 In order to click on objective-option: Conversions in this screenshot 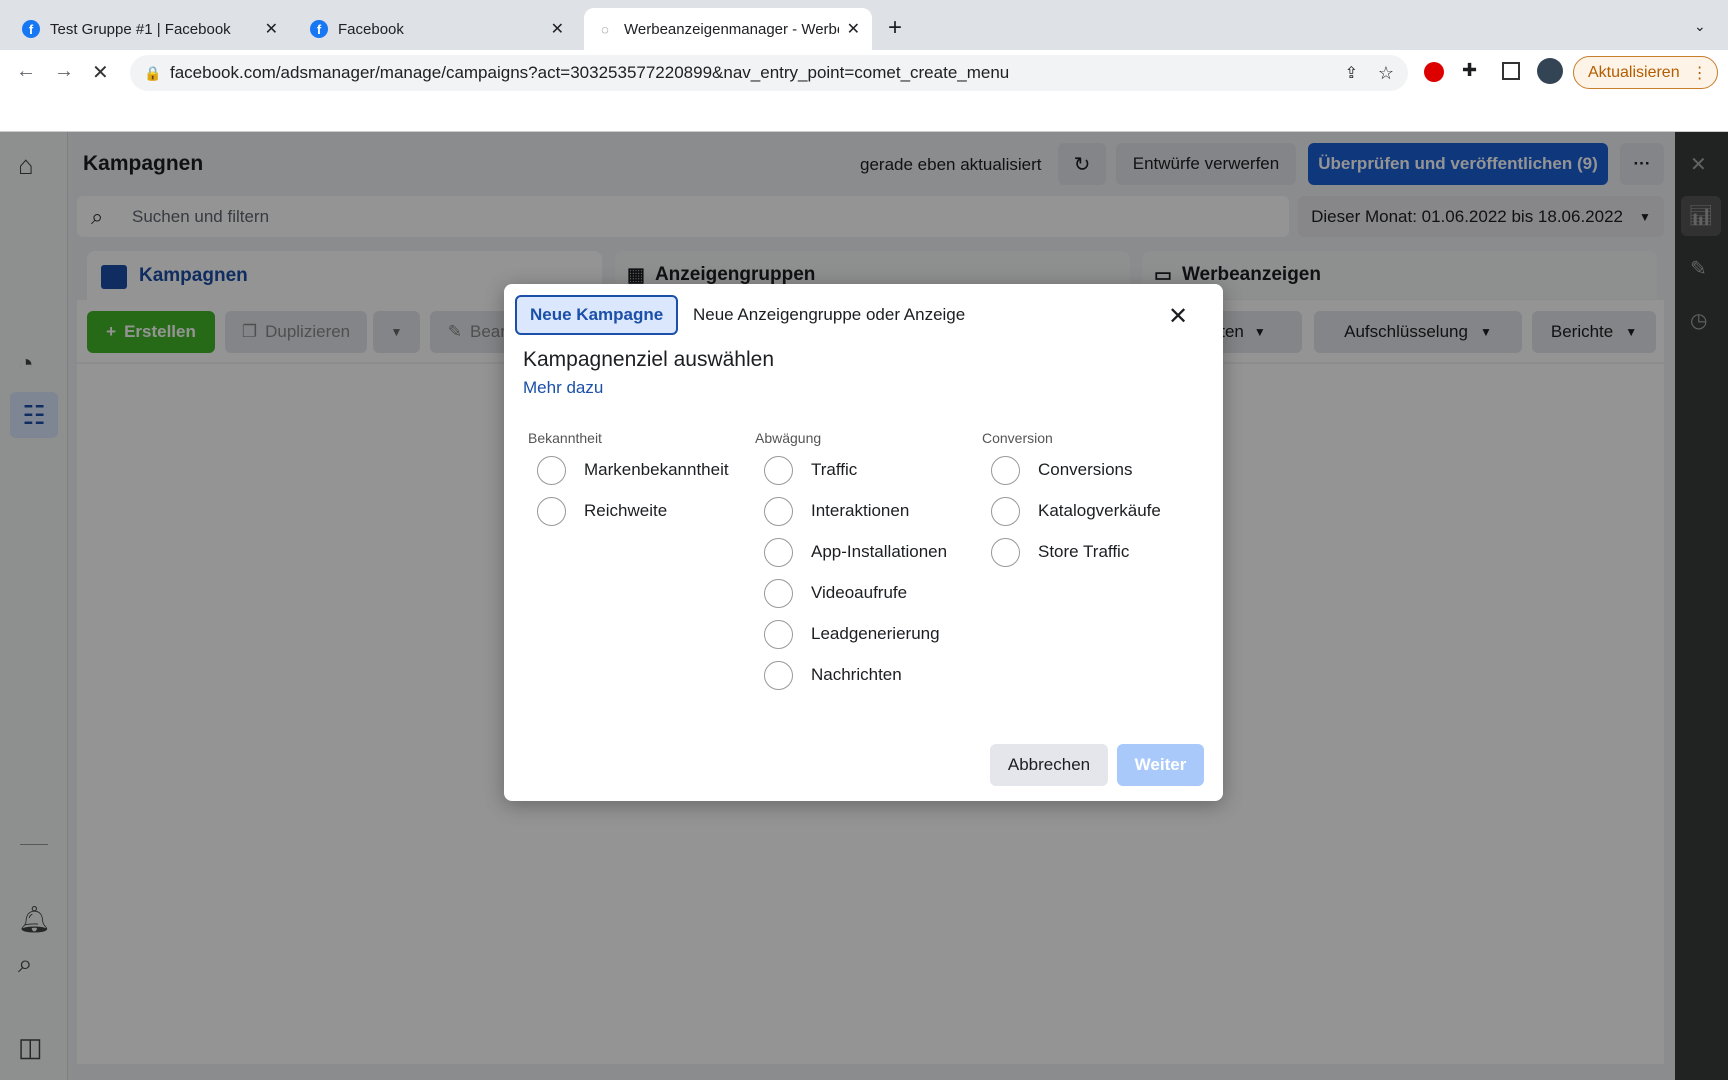, I will do `click(1062, 470)`.